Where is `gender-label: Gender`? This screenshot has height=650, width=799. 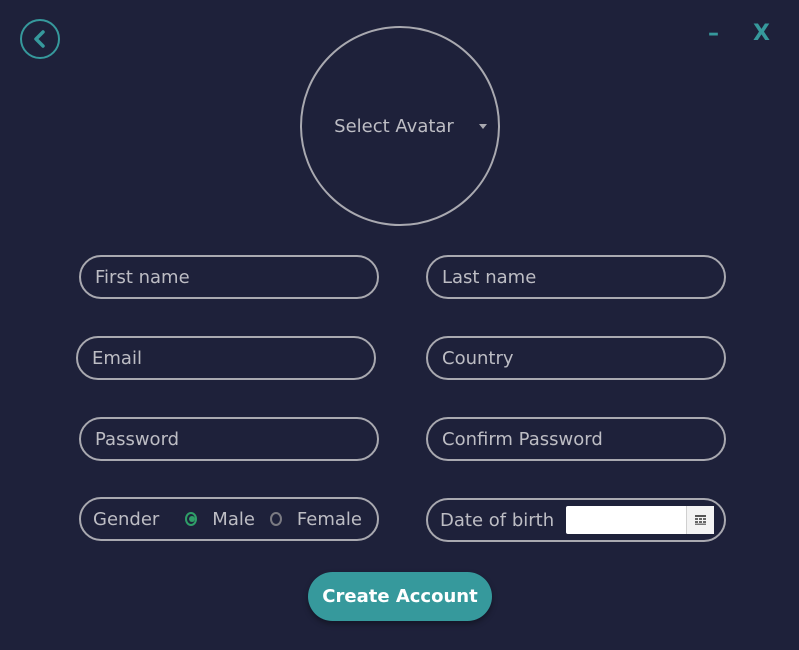
gender-label: Gender is located at coordinates (126, 519).